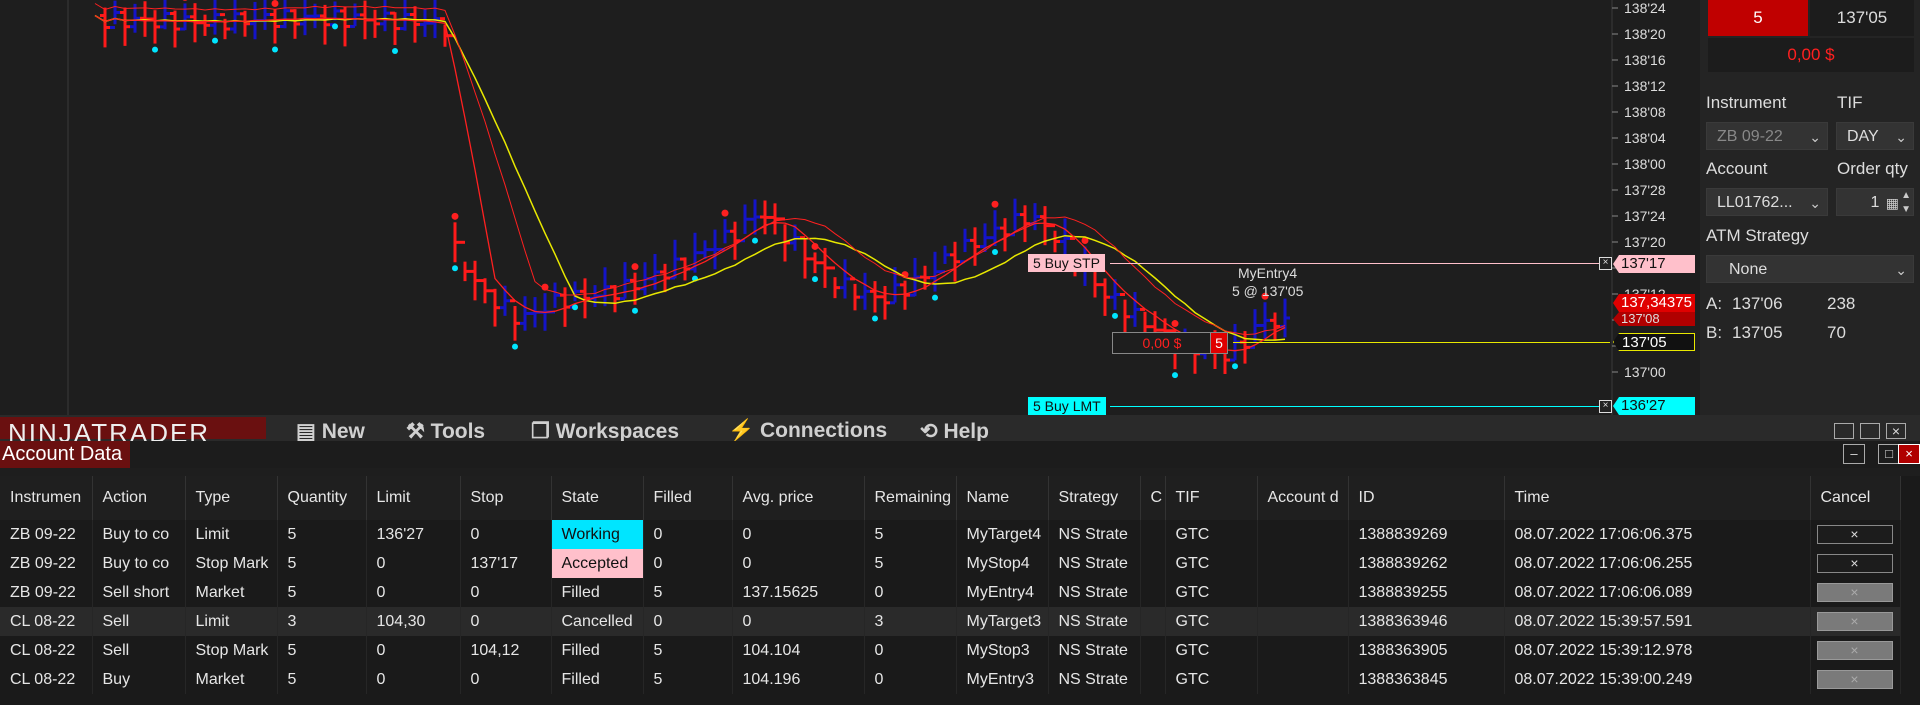  Describe the element at coordinates (1654, 342) in the screenshot. I see `position-price-tag: 137'05` at that location.